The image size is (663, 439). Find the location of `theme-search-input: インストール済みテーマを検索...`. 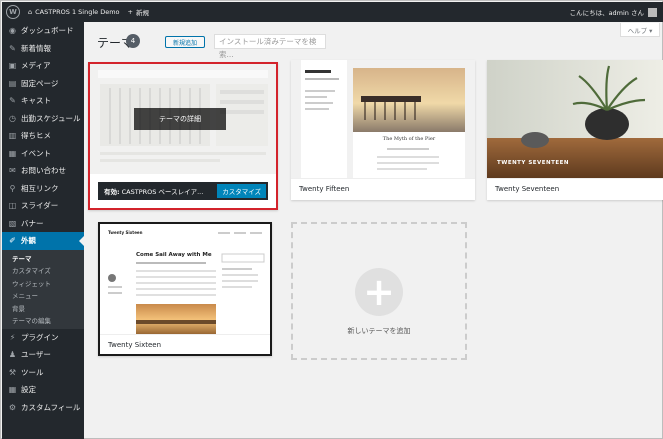

theme-search-input: インストール済みテーマを検索... is located at coordinates (270, 46).